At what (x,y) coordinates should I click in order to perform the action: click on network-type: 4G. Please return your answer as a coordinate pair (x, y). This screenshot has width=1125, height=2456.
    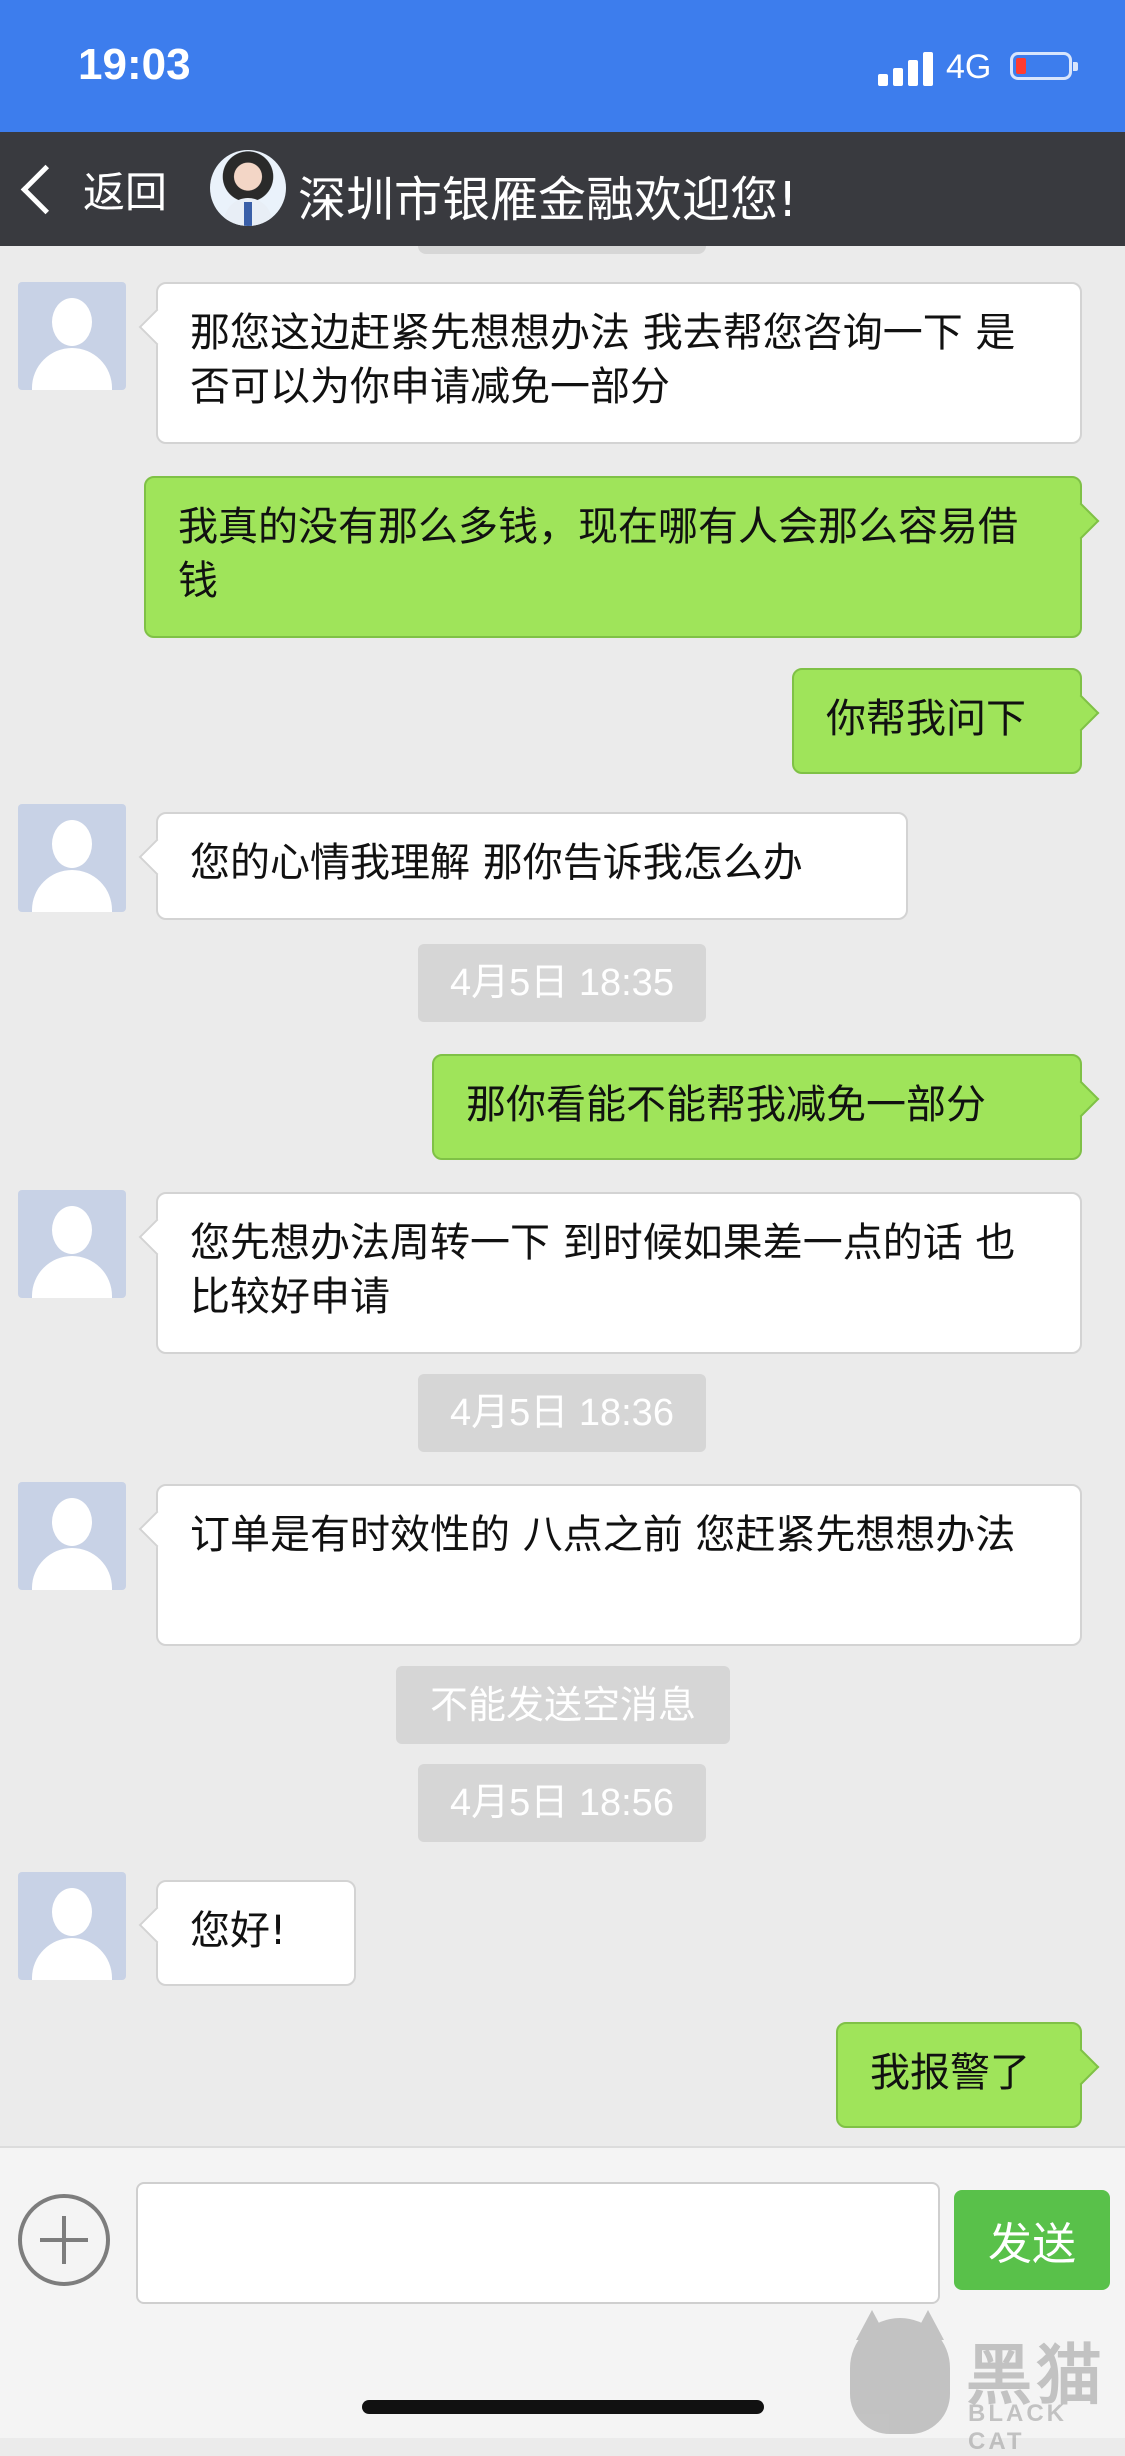
    Looking at the image, I should click on (969, 67).